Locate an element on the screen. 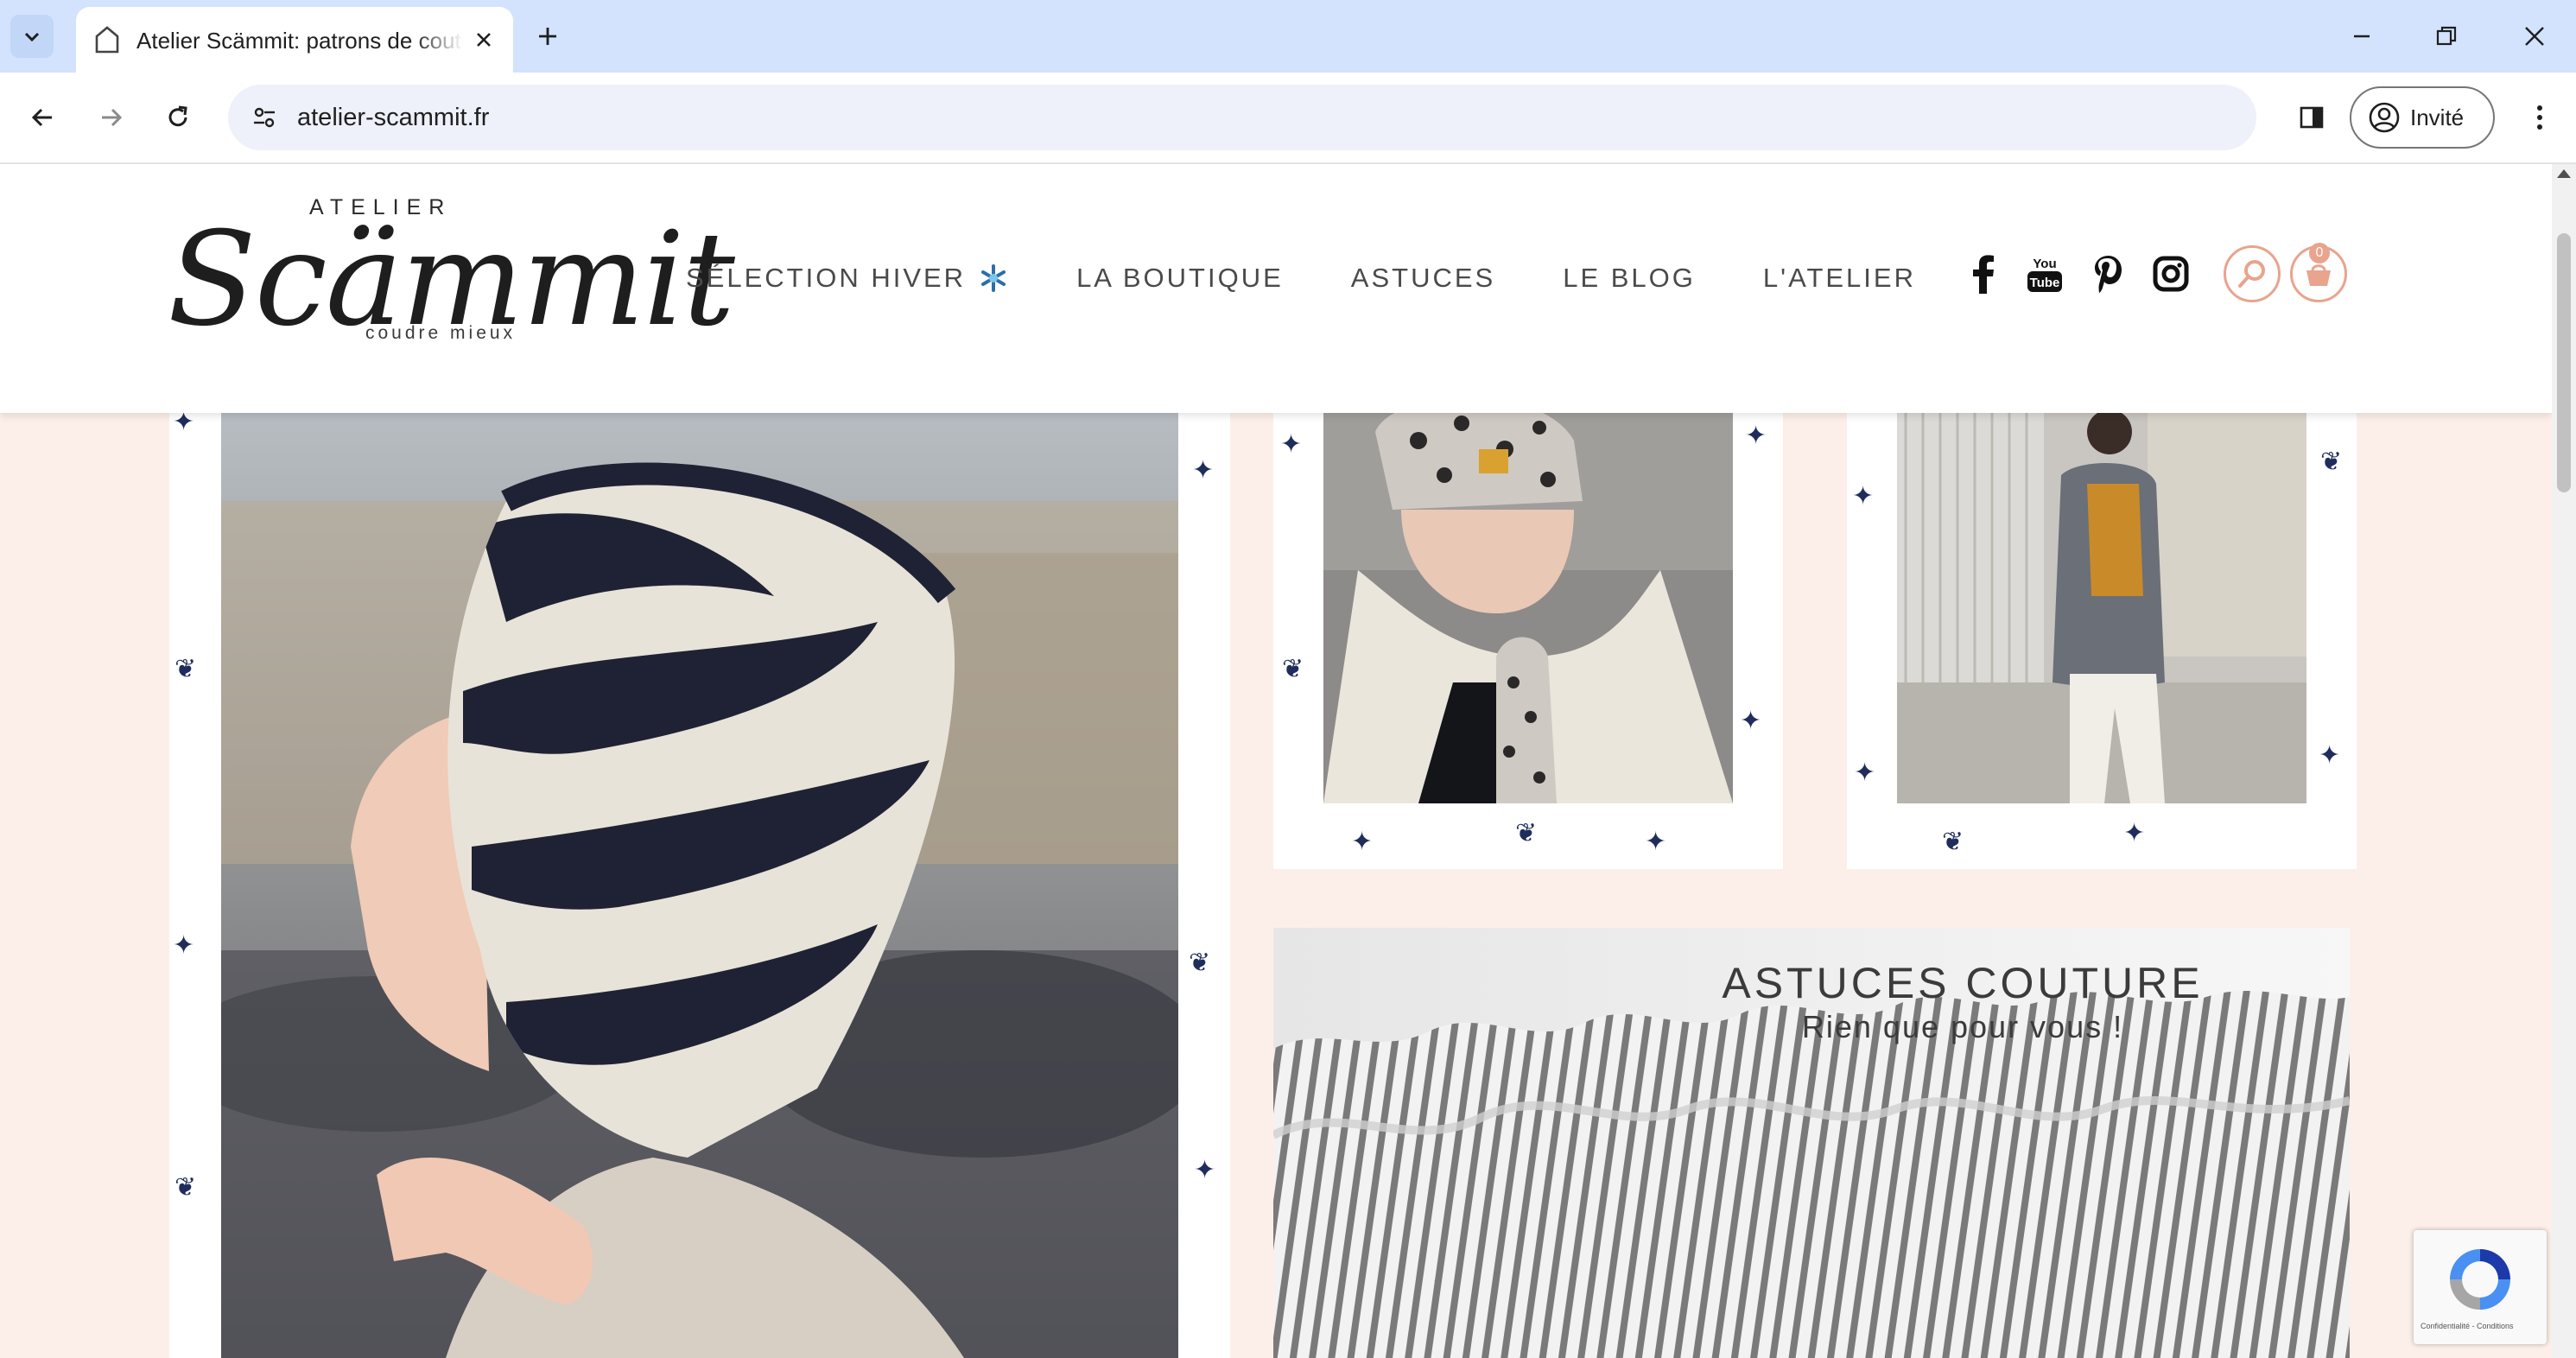  browser-tab-strip: Atelier Scämmit: patrons de couture is located at coordinates (1288, 36).